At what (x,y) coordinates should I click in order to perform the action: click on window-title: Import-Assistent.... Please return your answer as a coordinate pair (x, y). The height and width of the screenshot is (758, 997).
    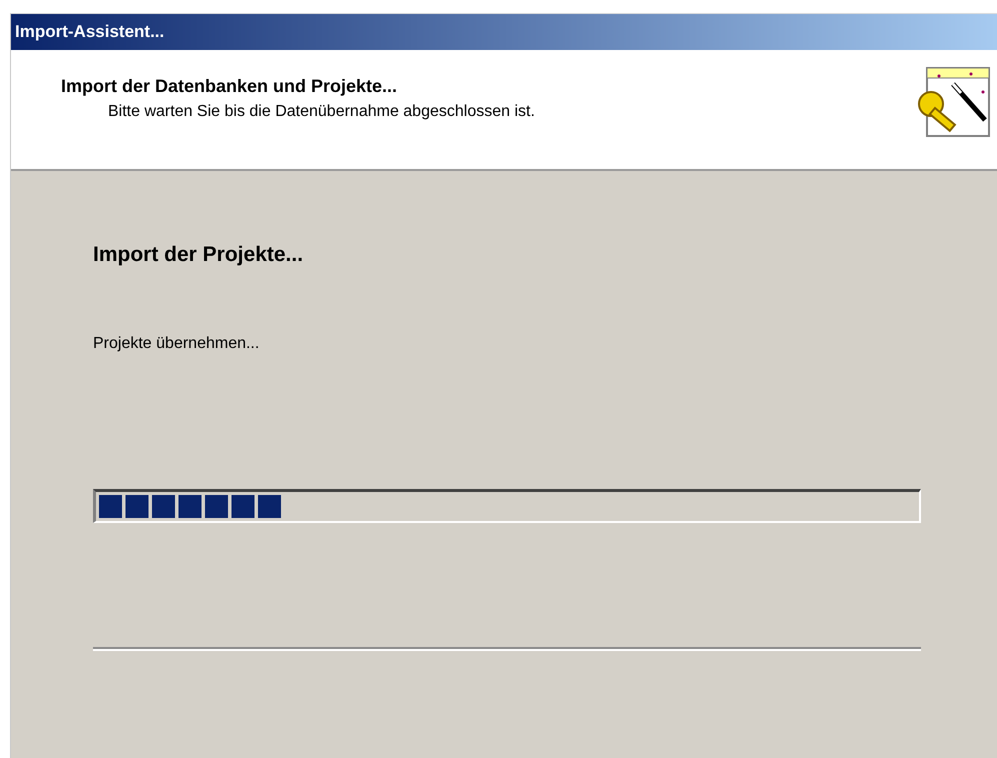
    Looking at the image, I should click on (89, 32).